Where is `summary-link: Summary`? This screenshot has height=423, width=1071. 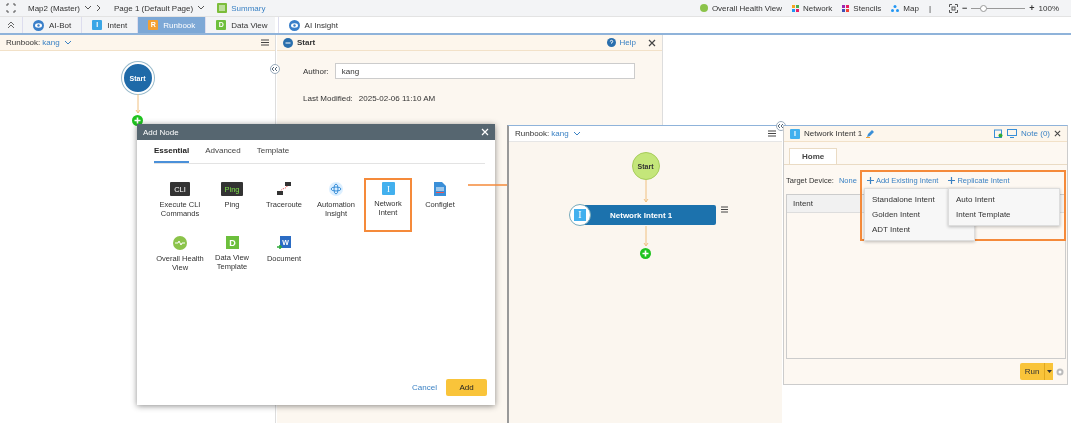
summary-link: Summary is located at coordinates (248, 8).